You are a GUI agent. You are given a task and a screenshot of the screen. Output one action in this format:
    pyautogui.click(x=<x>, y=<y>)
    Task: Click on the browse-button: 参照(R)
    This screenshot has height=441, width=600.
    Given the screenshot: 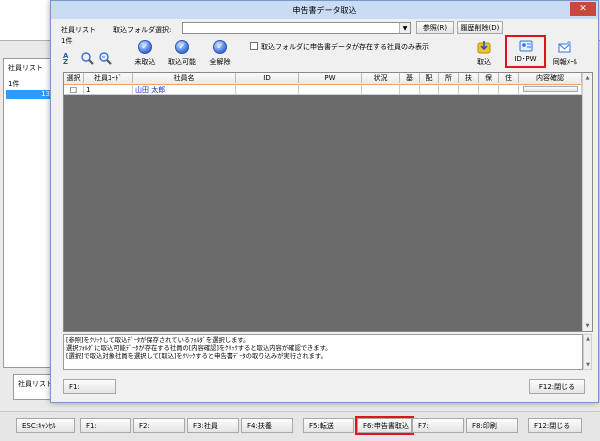 What is the action you would take?
    pyautogui.click(x=435, y=27)
    